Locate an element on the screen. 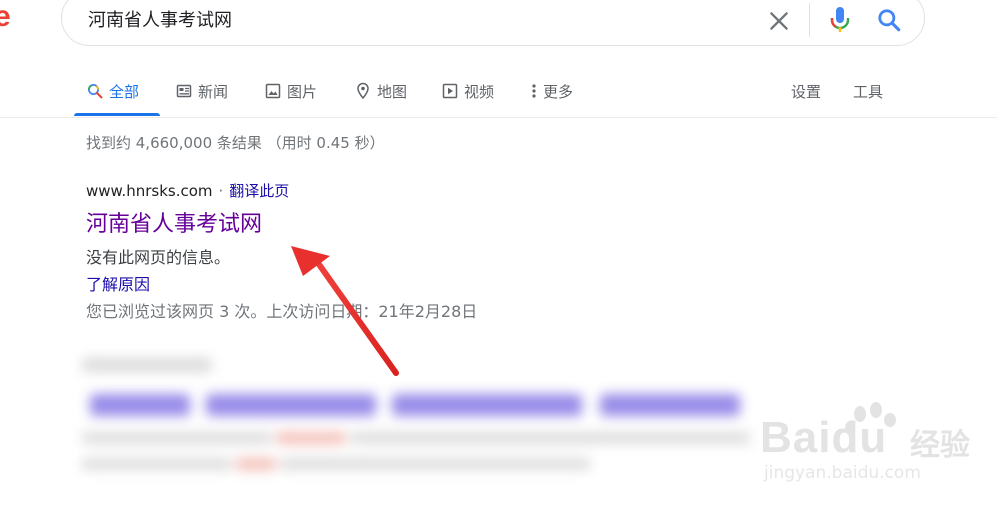  settings-button: 设置 is located at coordinates (806, 91).